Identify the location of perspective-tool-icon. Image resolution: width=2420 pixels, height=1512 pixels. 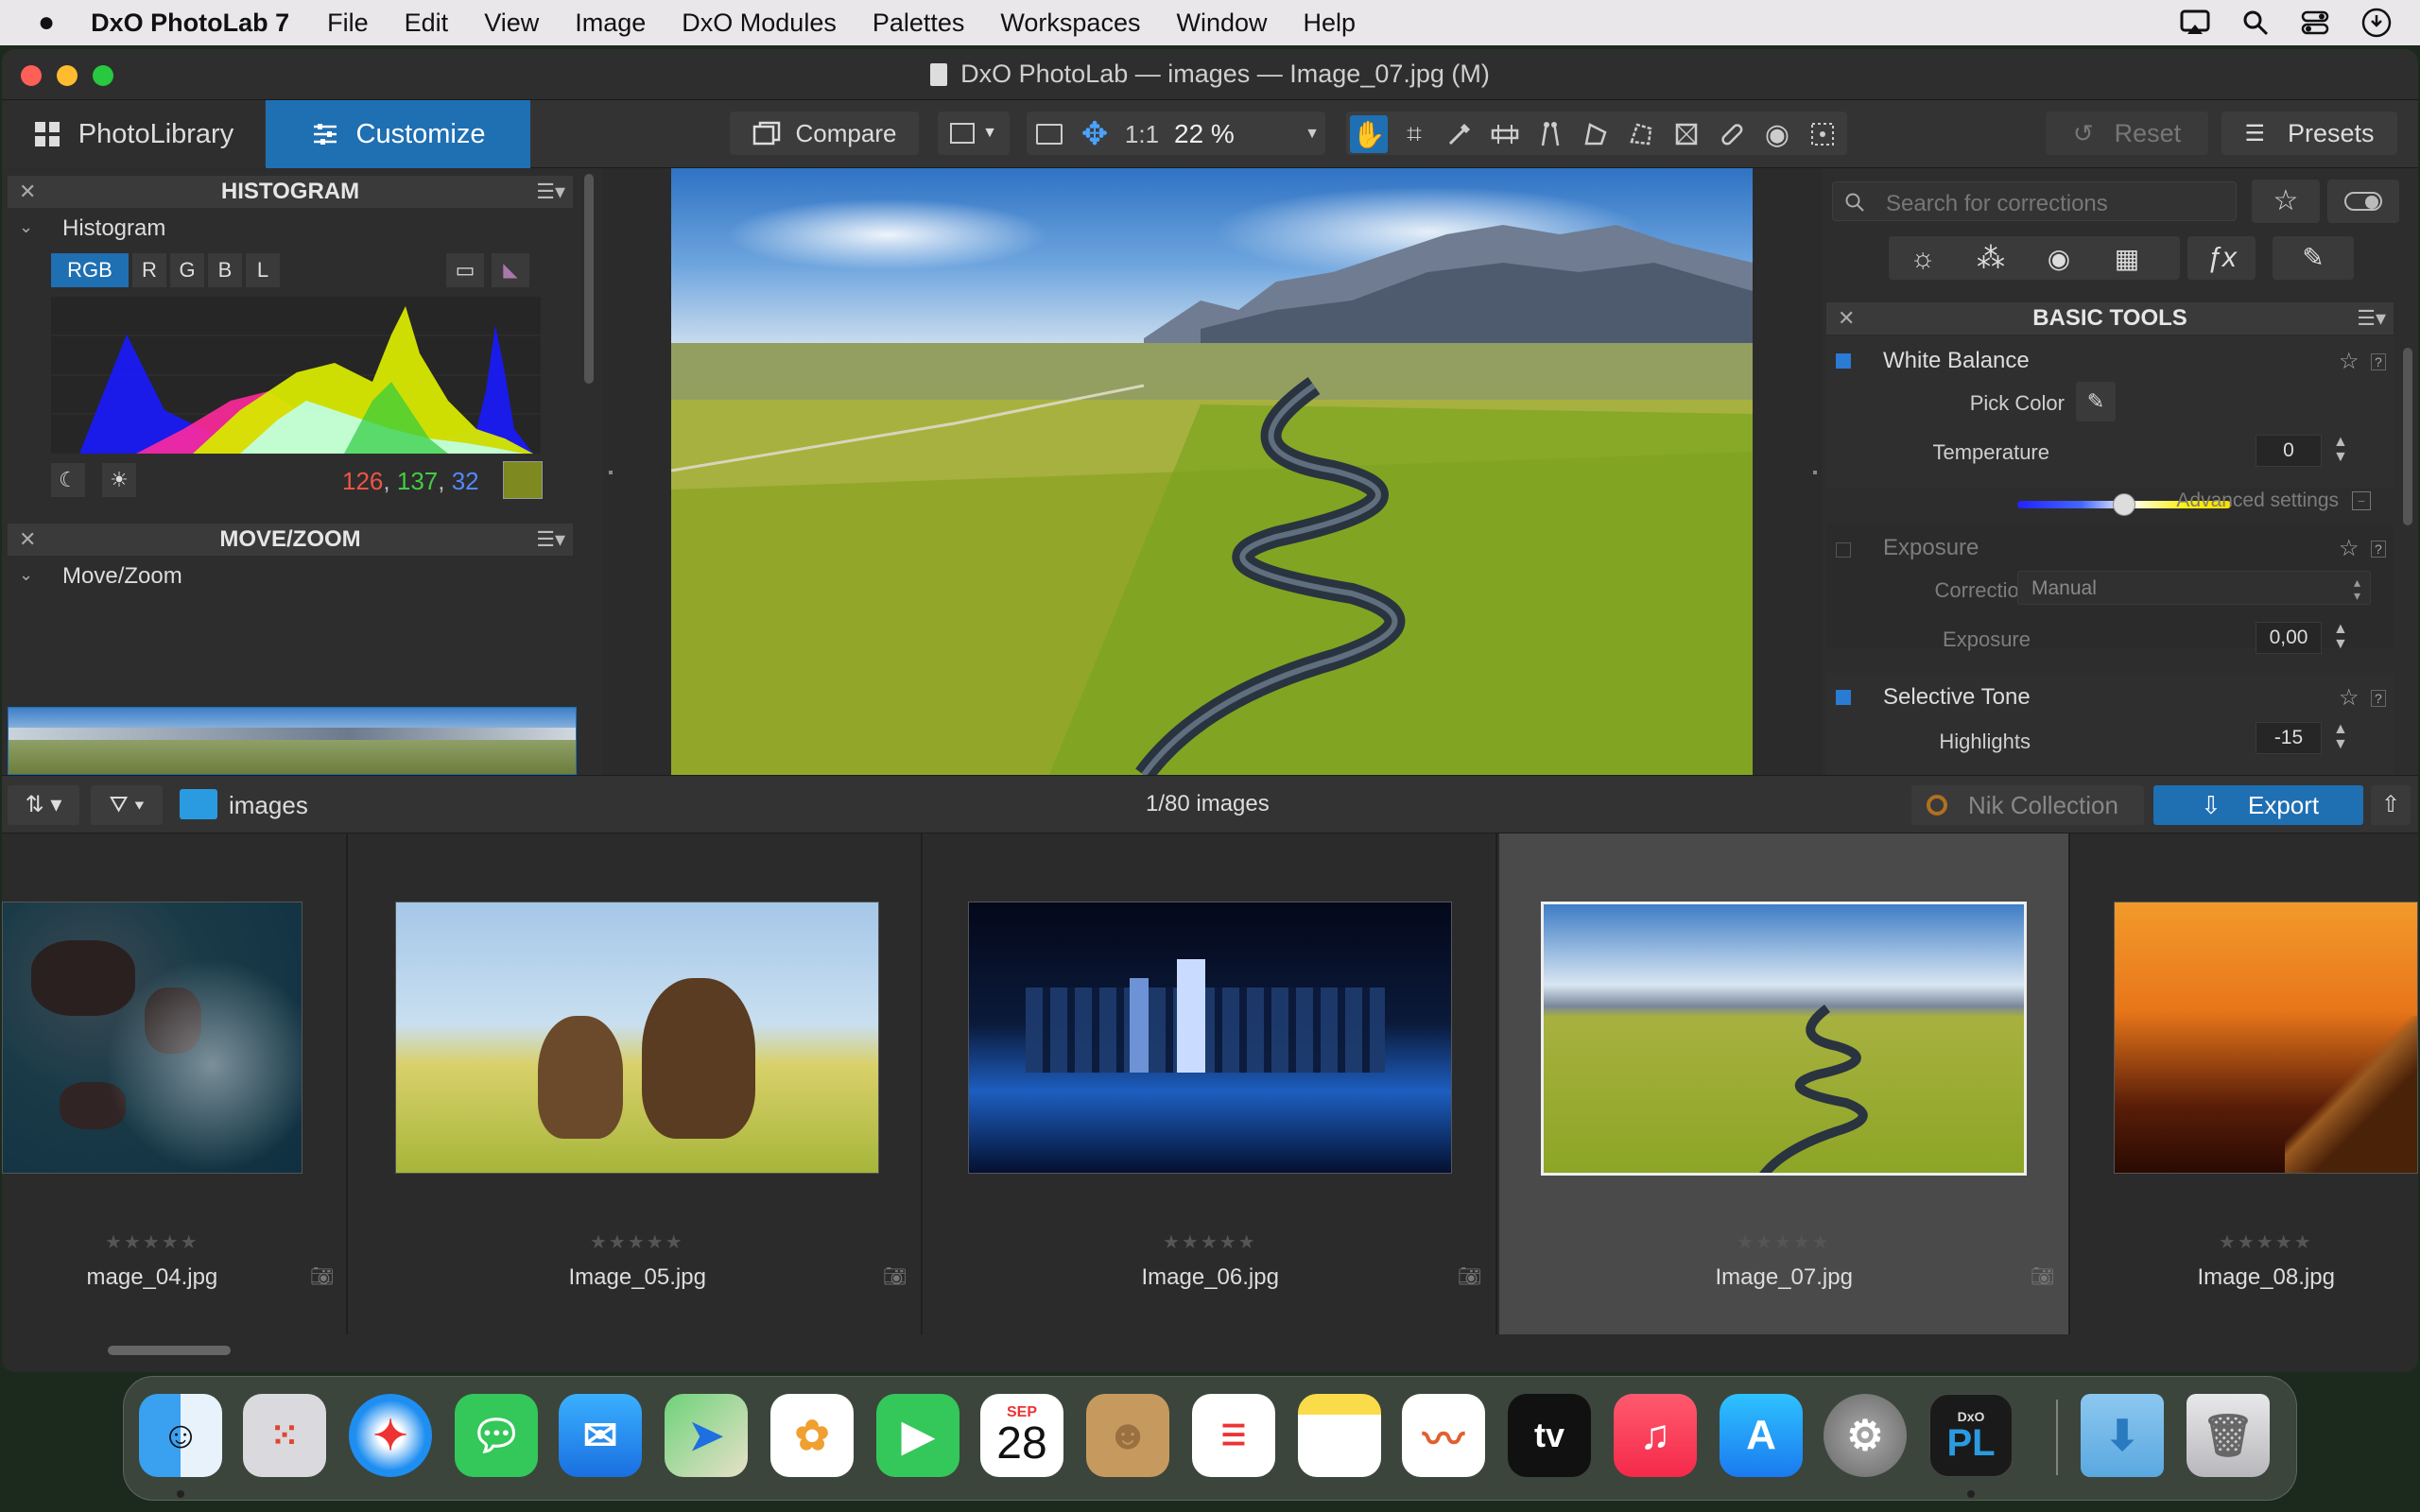
(1550, 134).